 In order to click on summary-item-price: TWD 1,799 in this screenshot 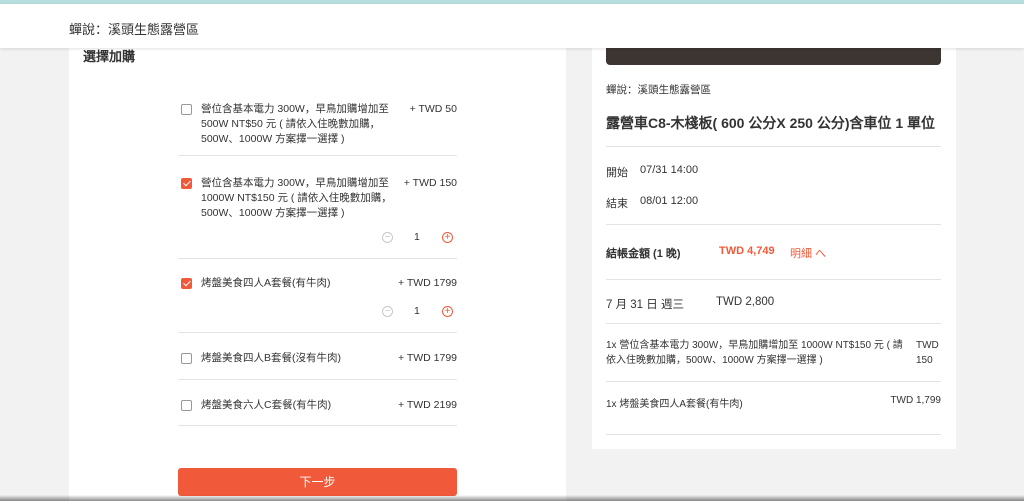, I will do `click(915, 400)`.